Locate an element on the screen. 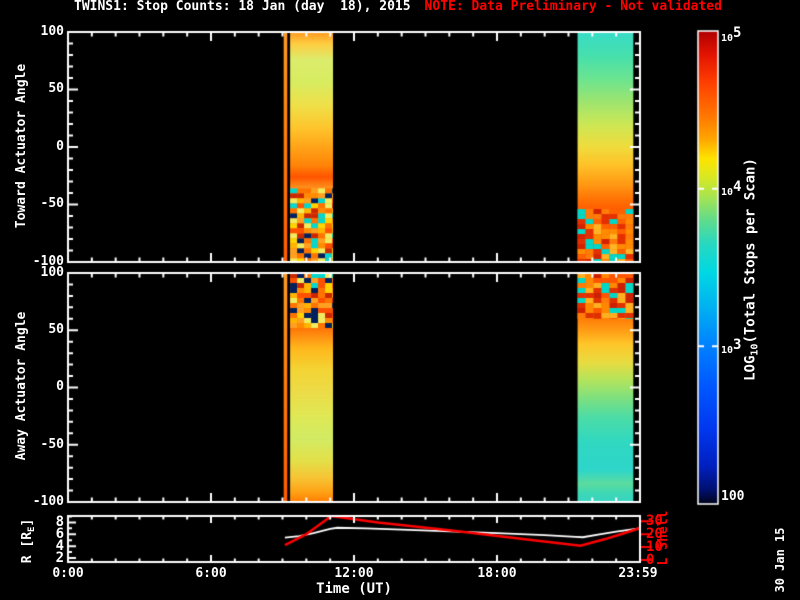 This screenshot has height=600, width=800. colorbar is located at coordinates (708, 267).